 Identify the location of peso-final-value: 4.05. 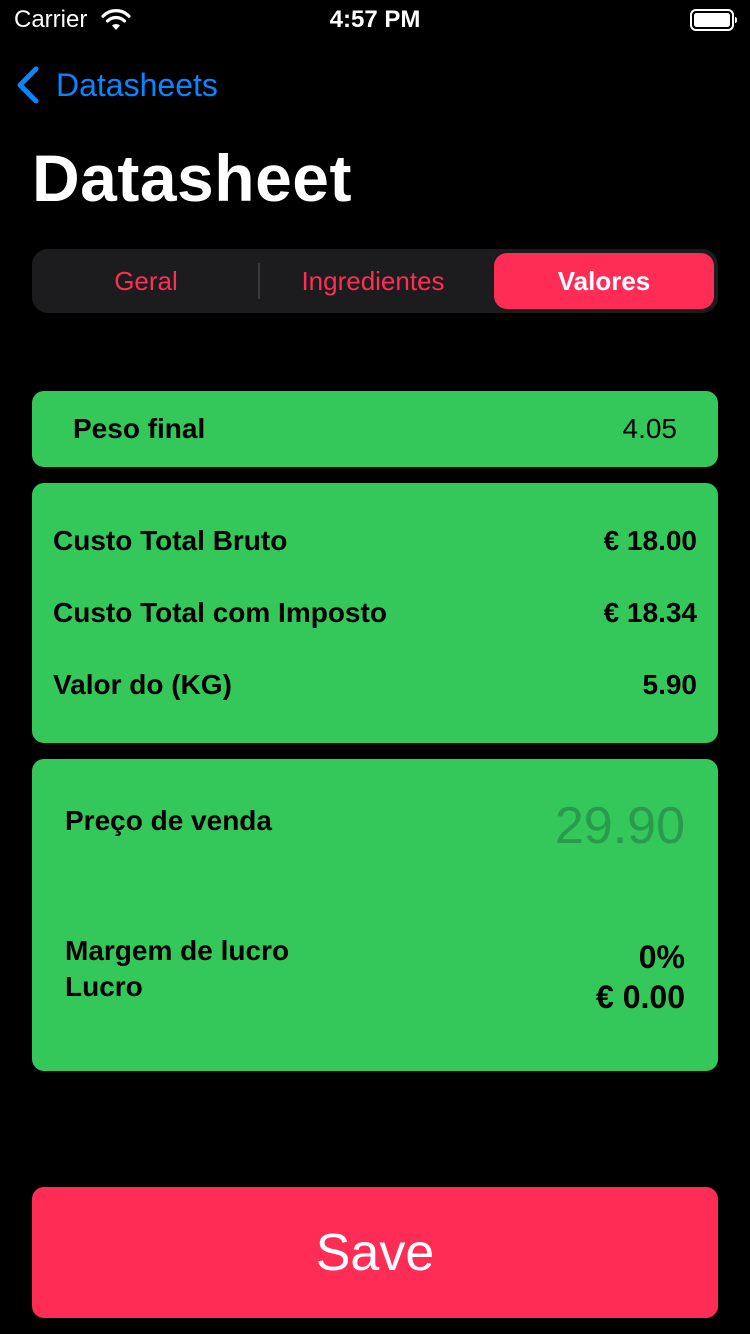
(650, 428).